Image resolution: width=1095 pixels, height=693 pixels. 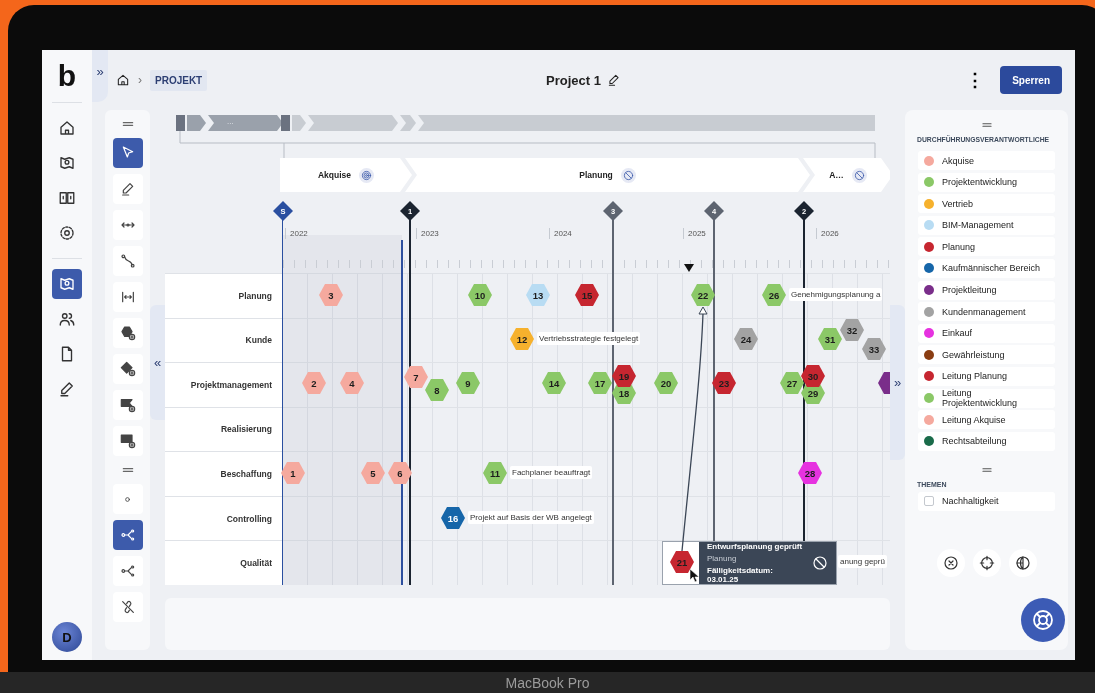 What do you see at coordinates (367, 175) in the screenshot?
I see `target-icon` at bounding box center [367, 175].